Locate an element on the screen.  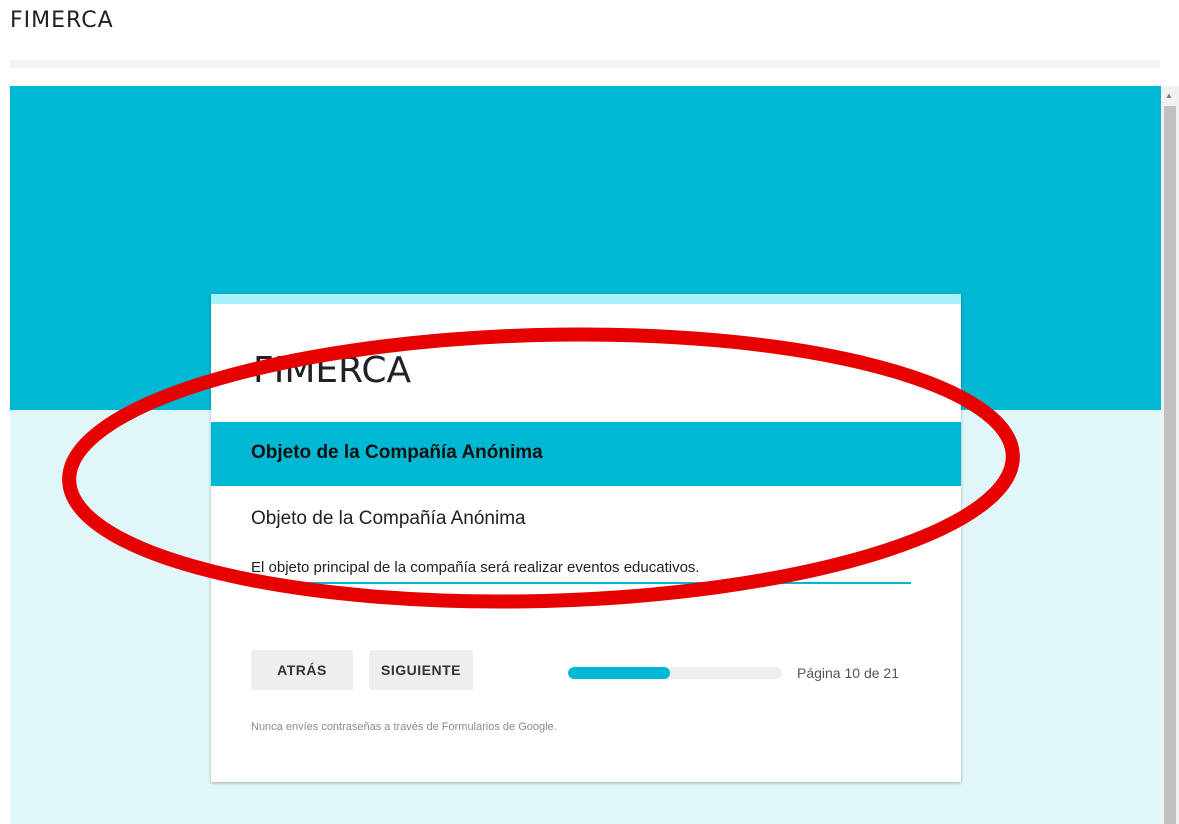
form-title: FIMERCA is located at coordinates (332, 370).